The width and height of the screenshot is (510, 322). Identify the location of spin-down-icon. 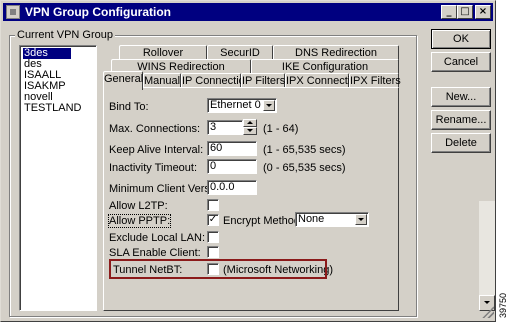
(250, 131).